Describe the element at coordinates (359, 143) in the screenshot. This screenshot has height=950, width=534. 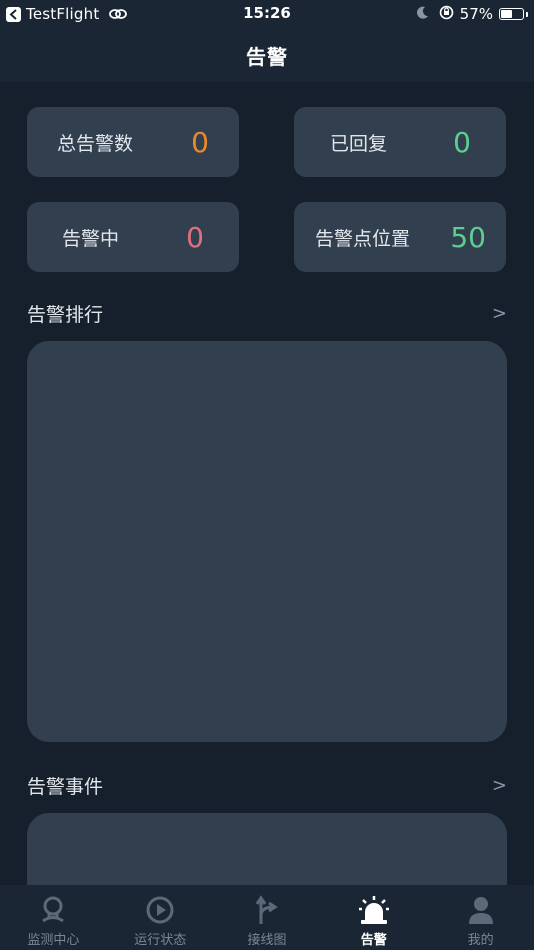
I see `stat-label: 已回复` at that location.